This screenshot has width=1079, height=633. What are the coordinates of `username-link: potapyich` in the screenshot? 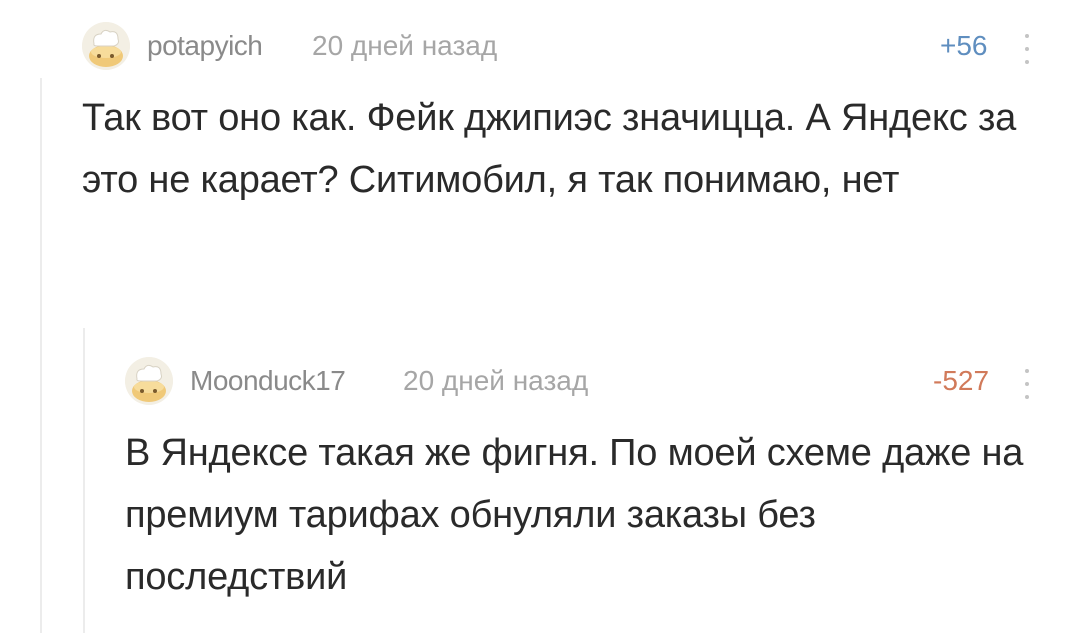 It's located at (205, 46).